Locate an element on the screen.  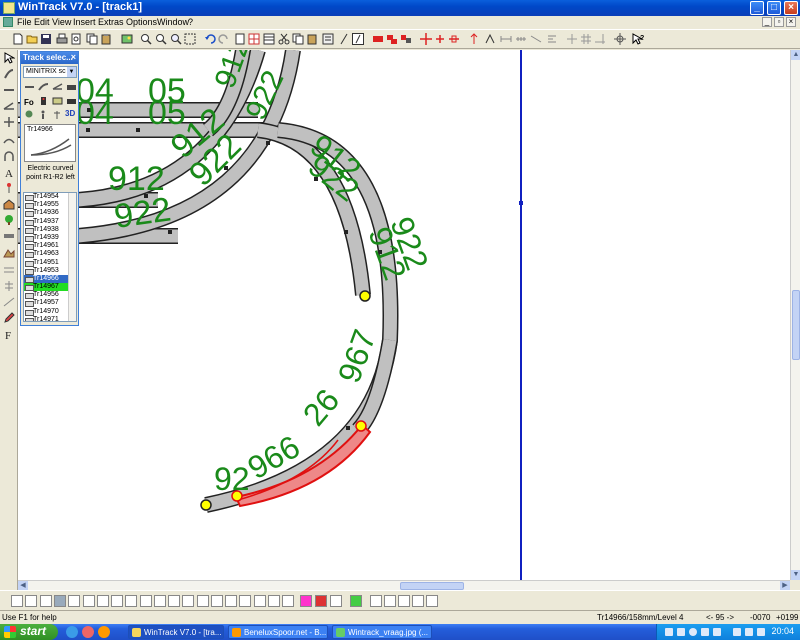
building-icon is located at coordinates (9, 204).